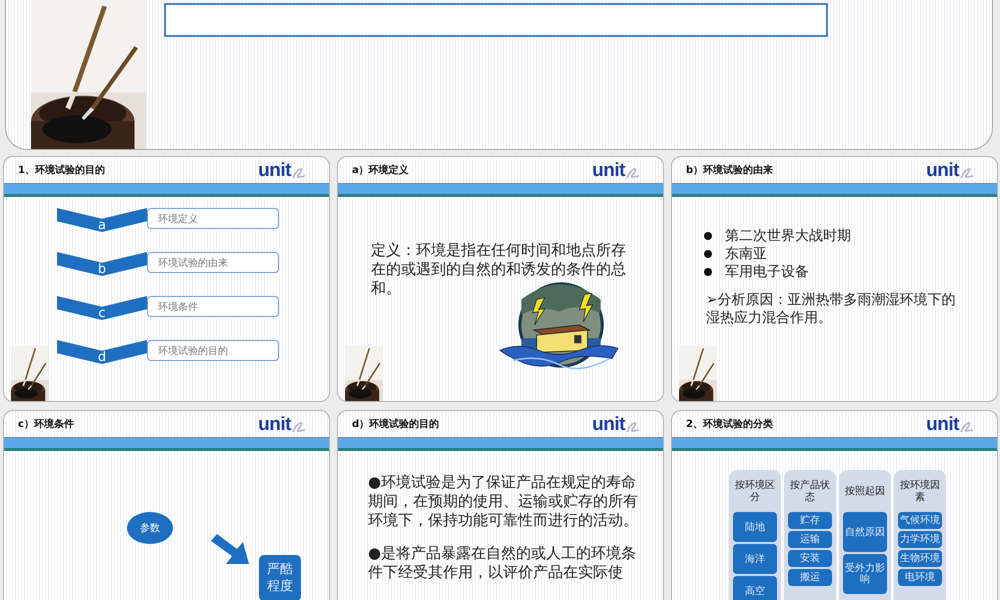 The height and width of the screenshot is (600, 1000). I want to click on chevron-label: d, so click(102, 352).